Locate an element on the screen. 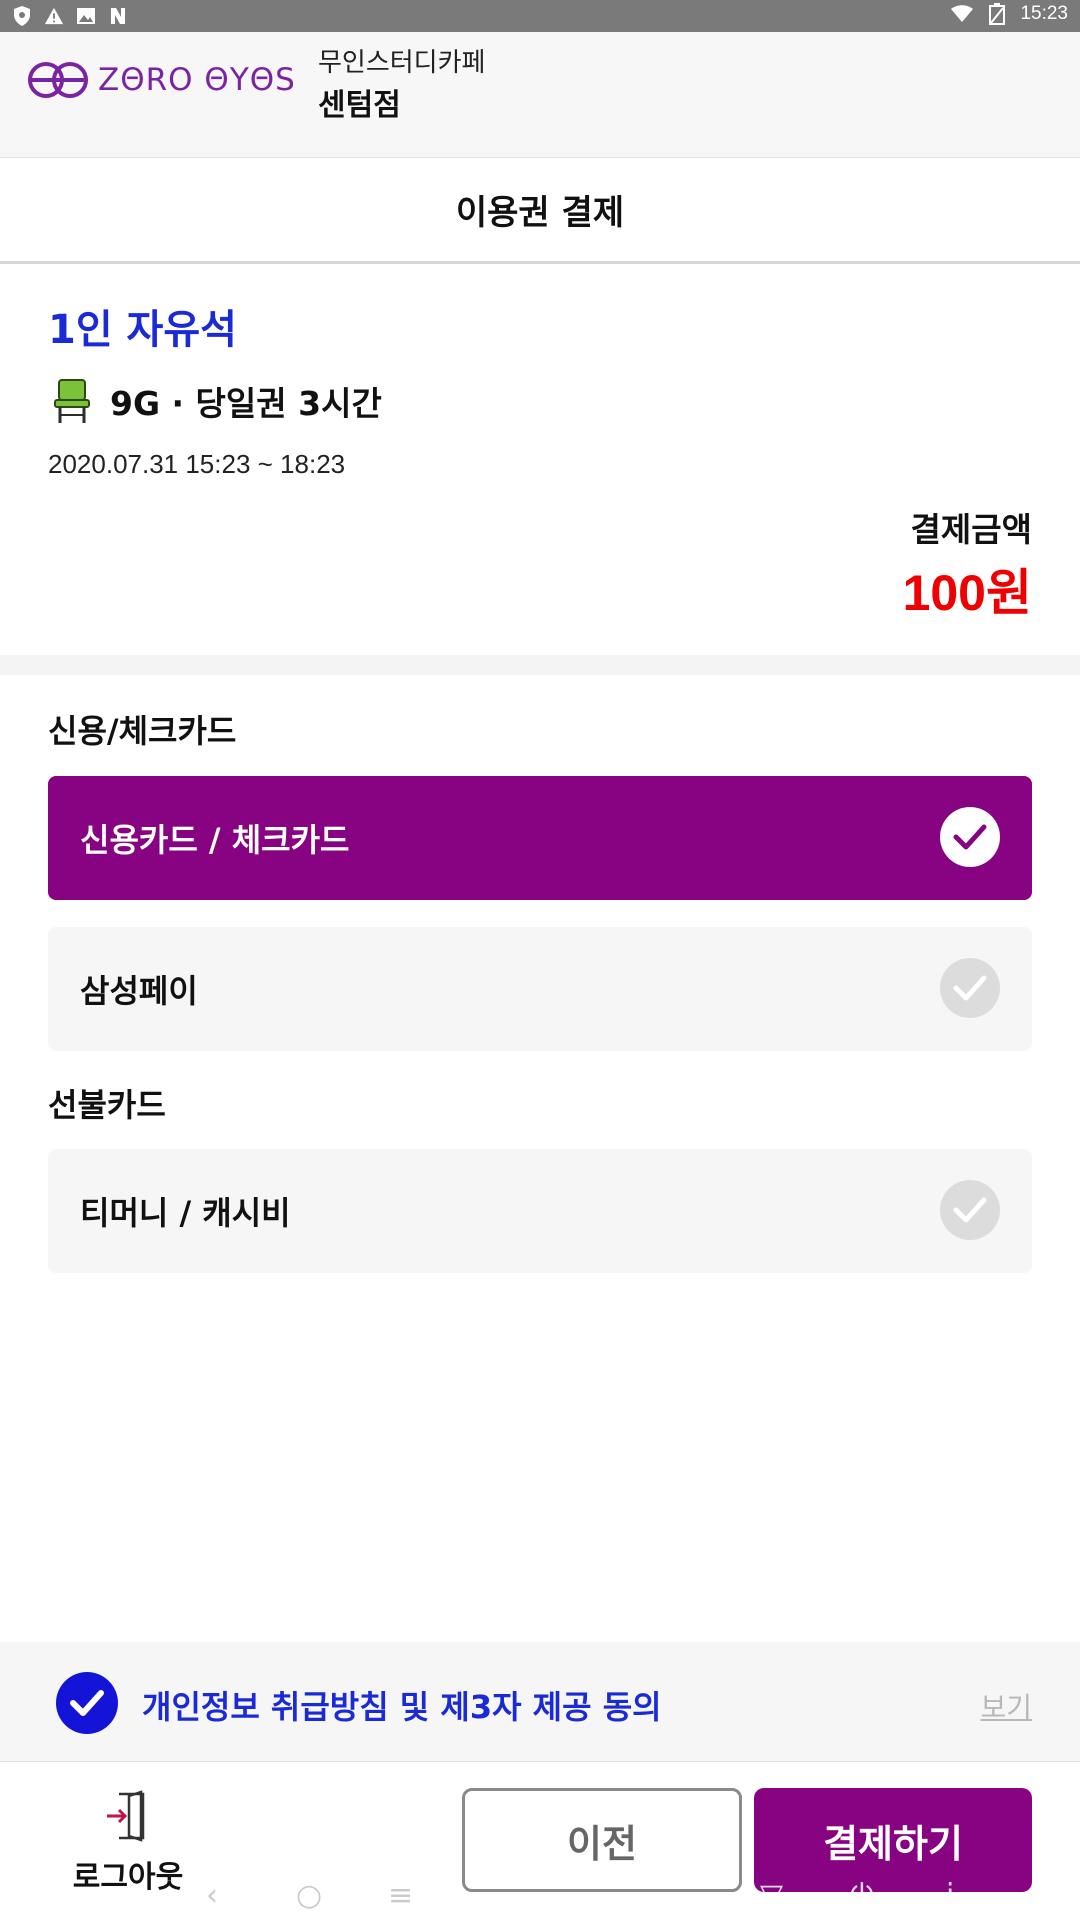 The width and height of the screenshot is (1080, 1920). seat-and-plan: 9G · 당일권 3시간 is located at coordinates (246, 403).